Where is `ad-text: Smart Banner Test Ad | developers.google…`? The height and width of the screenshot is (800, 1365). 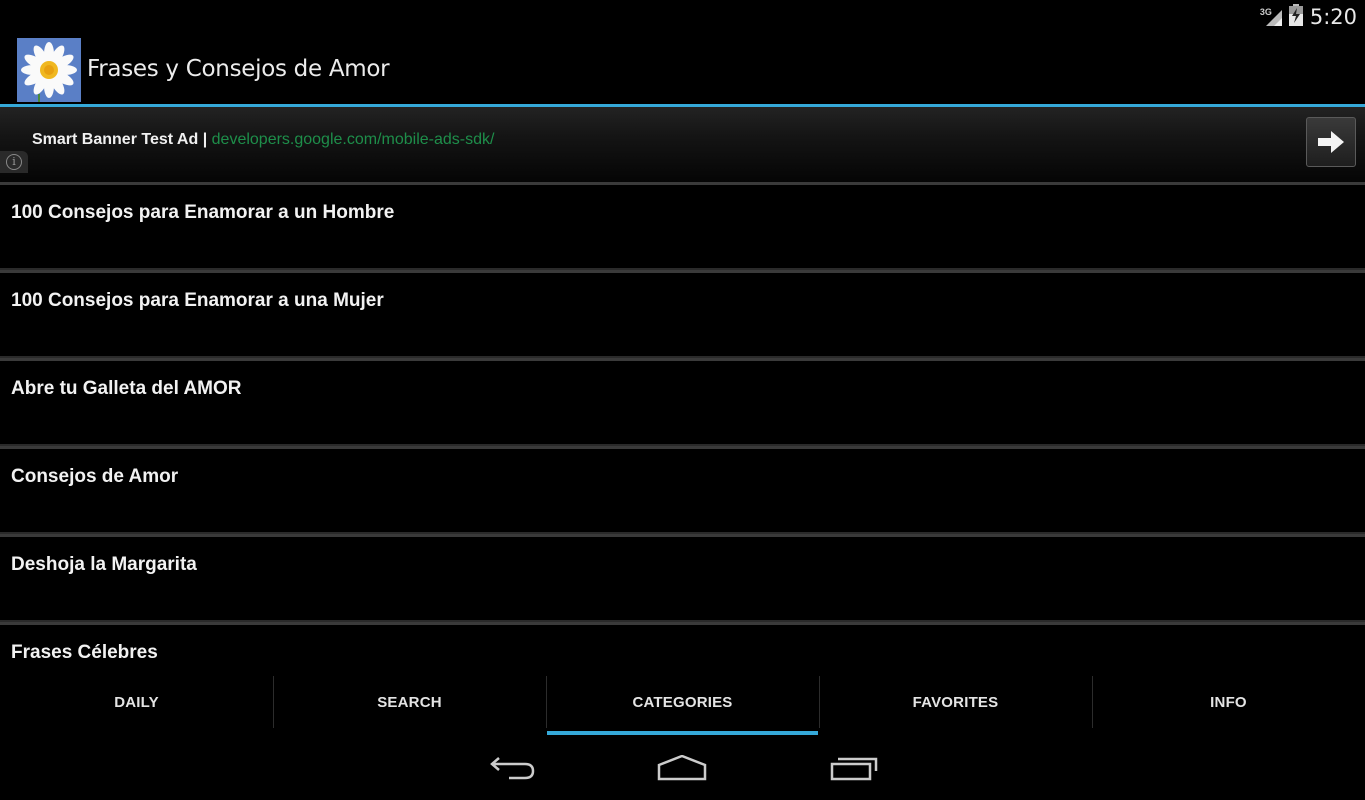
ad-text: Smart Banner Test Ad | developers.google… is located at coordinates (263, 140).